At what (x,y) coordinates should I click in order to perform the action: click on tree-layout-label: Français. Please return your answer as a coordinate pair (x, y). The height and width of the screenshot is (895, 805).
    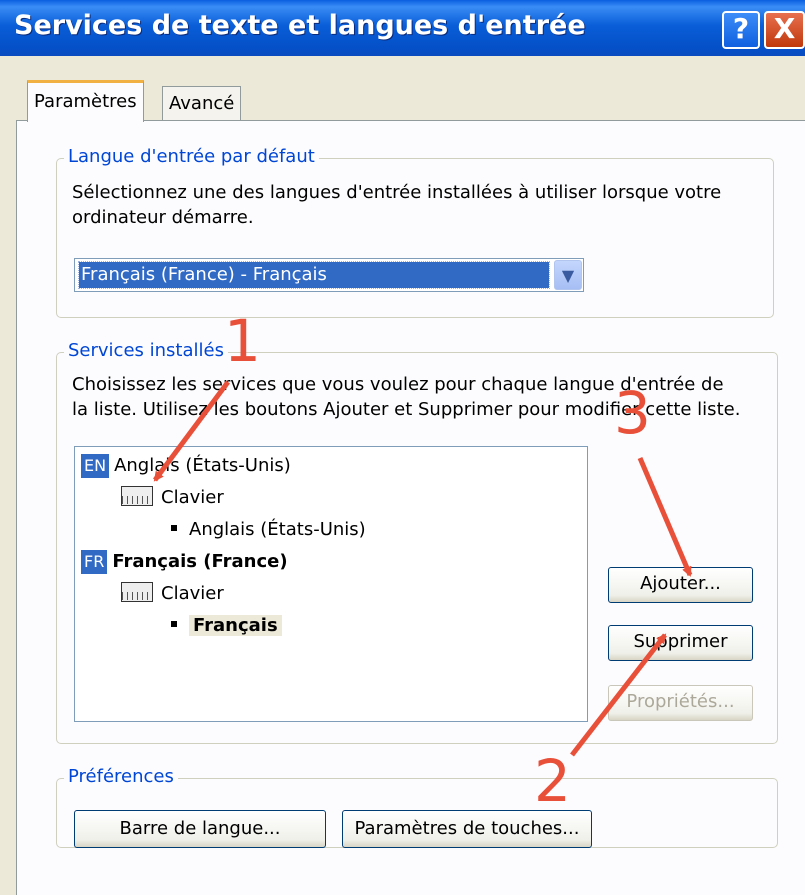
    Looking at the image, I should click on (235, 625).